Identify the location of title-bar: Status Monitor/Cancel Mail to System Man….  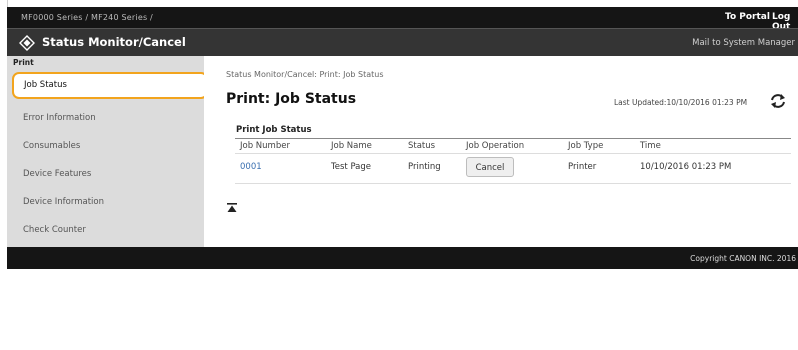
(402, 42).